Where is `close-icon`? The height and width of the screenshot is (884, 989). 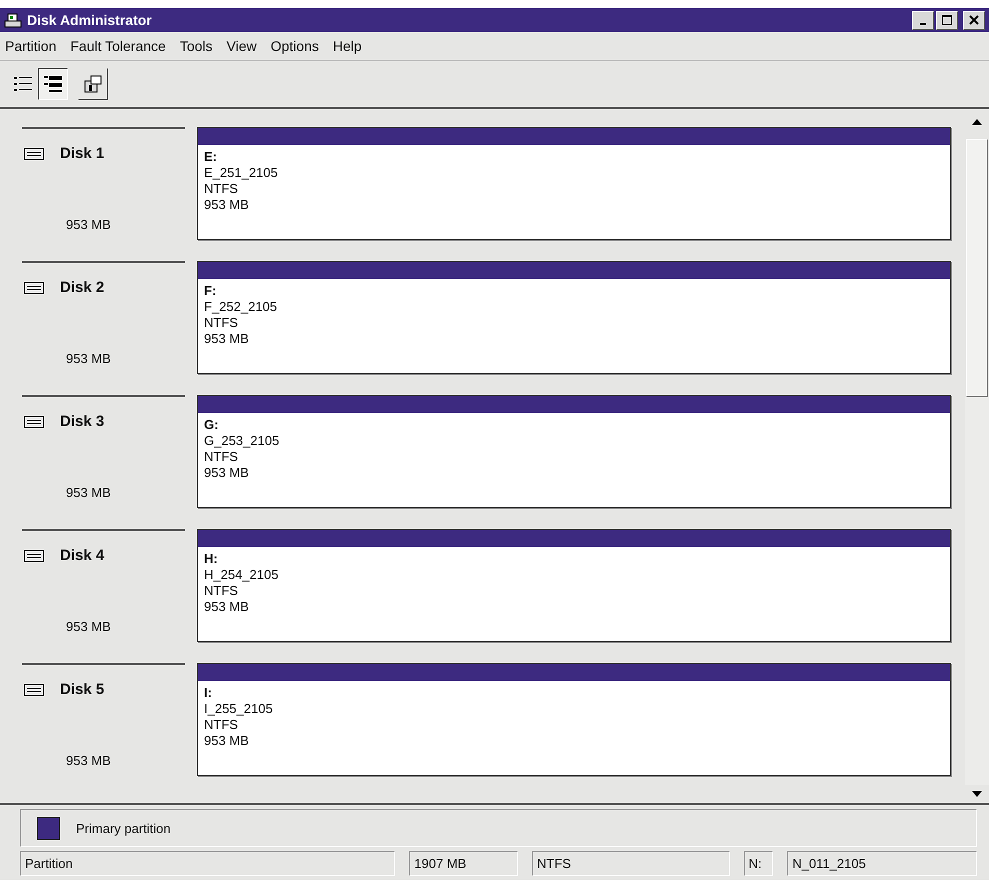
close-icon is located at coordinates (974, 20).